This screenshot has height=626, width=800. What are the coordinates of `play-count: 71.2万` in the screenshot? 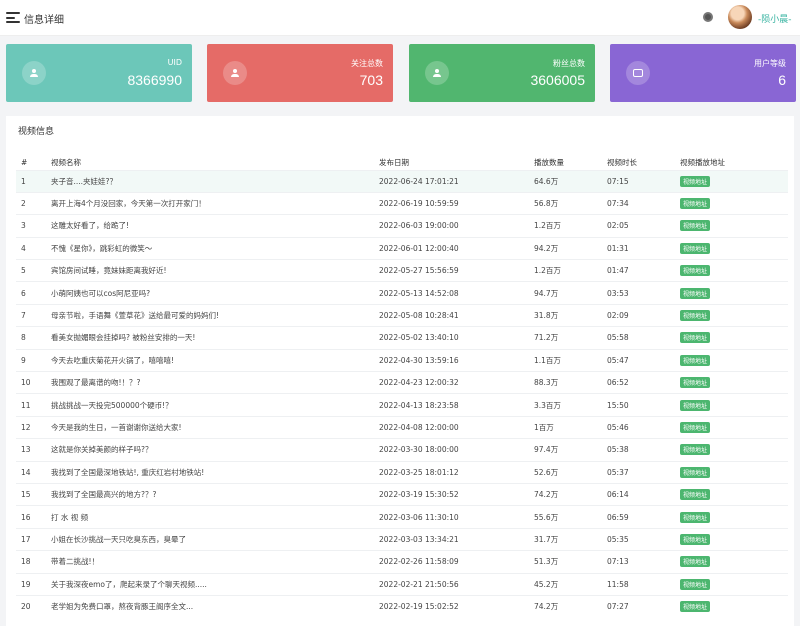 It's located at (570, 338).